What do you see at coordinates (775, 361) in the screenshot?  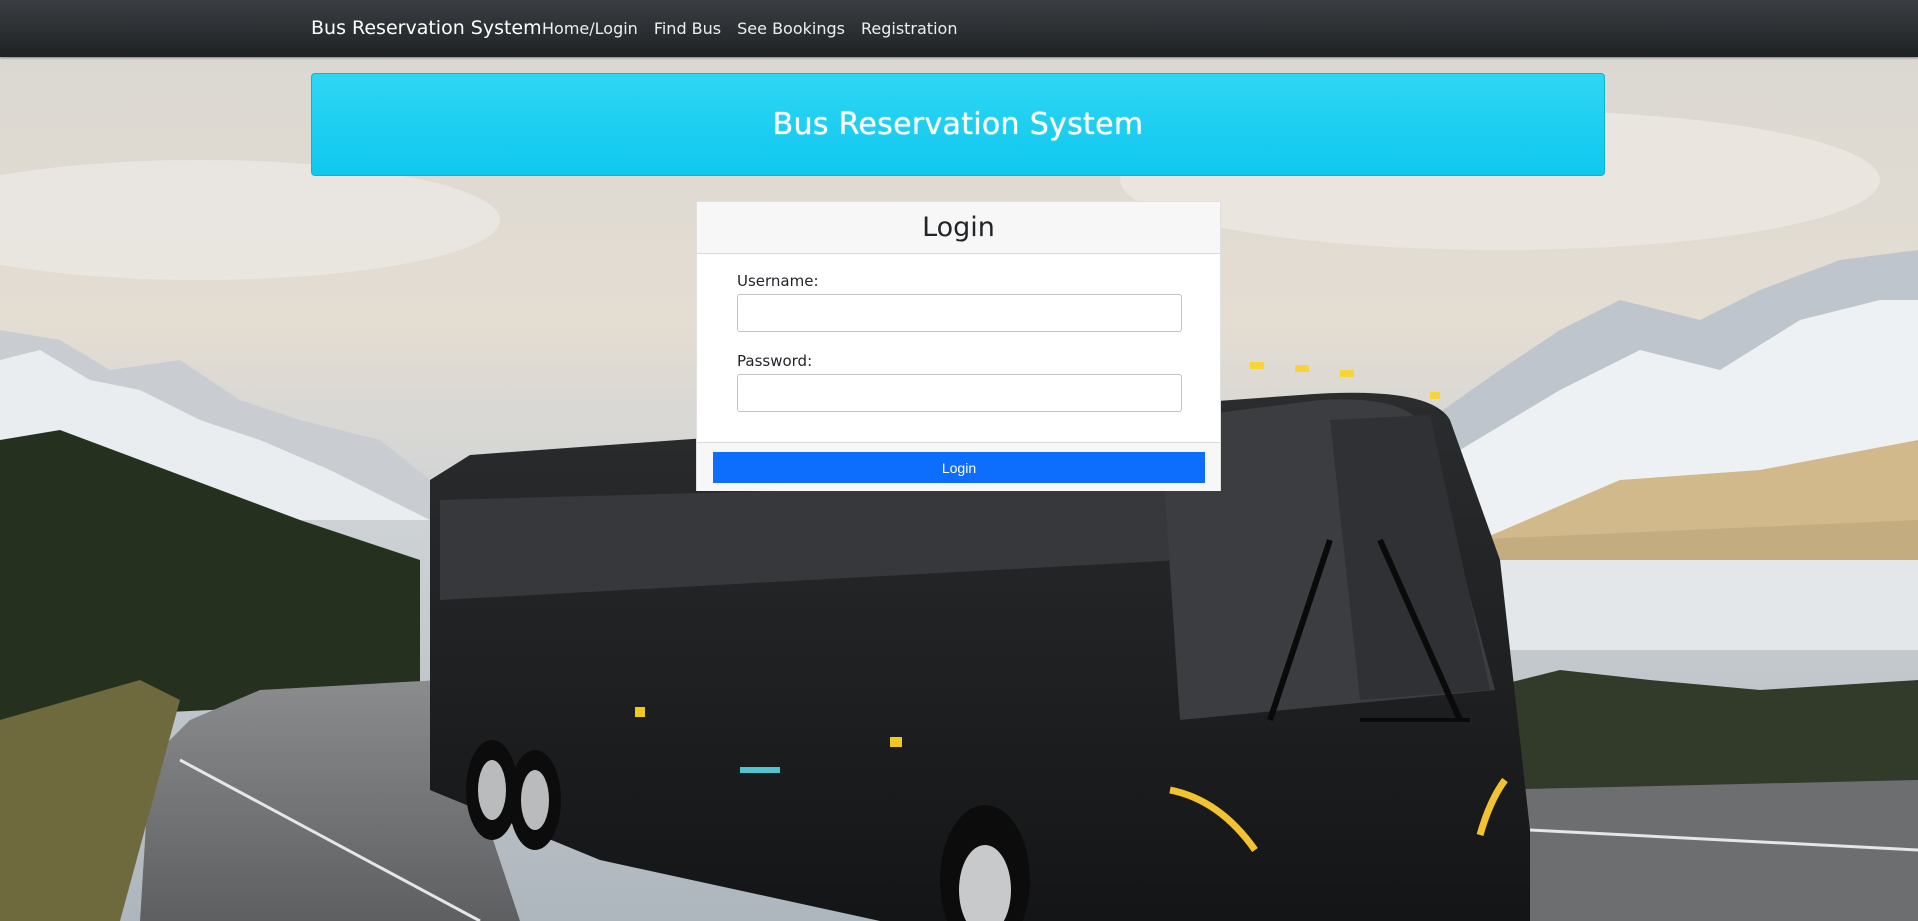 I see `password-label: Password:` at bounding box center [775, 361].